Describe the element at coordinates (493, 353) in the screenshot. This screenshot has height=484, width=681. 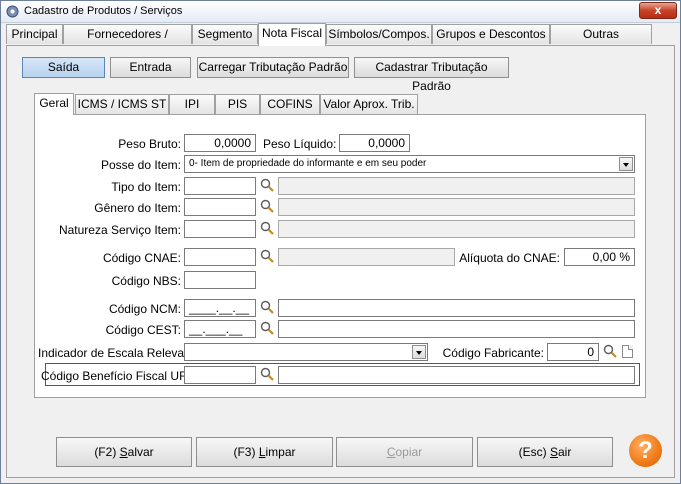
I see `codigo-fabricante-label: Código Fabricante:` at that location.